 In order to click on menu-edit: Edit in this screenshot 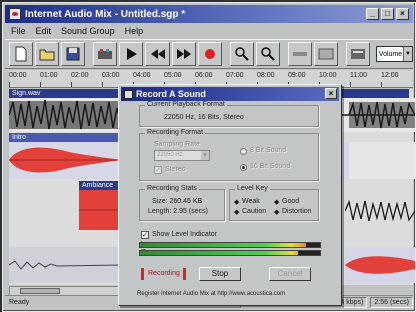, I will do `click(44, 31)`.